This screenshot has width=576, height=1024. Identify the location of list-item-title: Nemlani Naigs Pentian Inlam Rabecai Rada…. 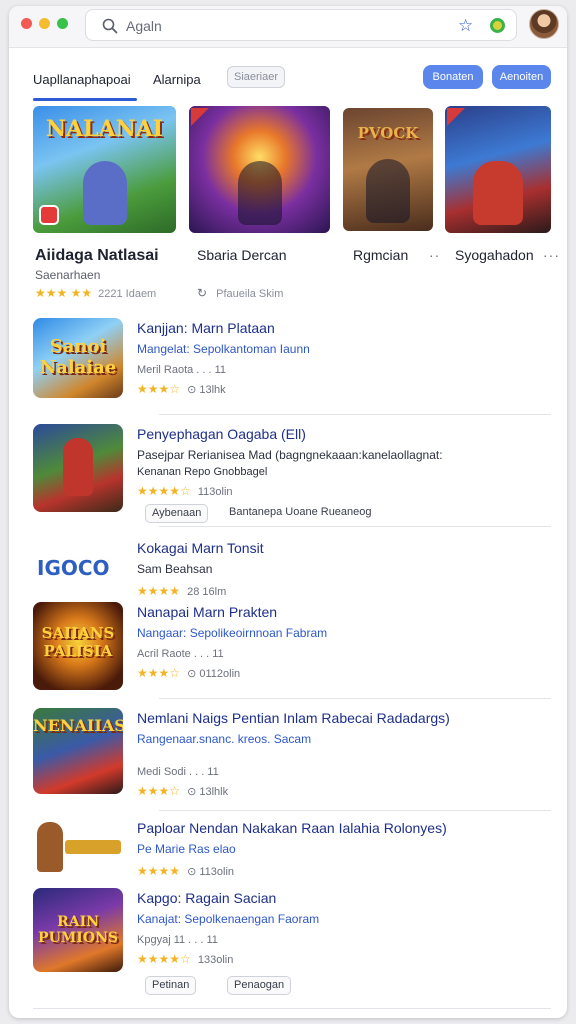
(293, 718).